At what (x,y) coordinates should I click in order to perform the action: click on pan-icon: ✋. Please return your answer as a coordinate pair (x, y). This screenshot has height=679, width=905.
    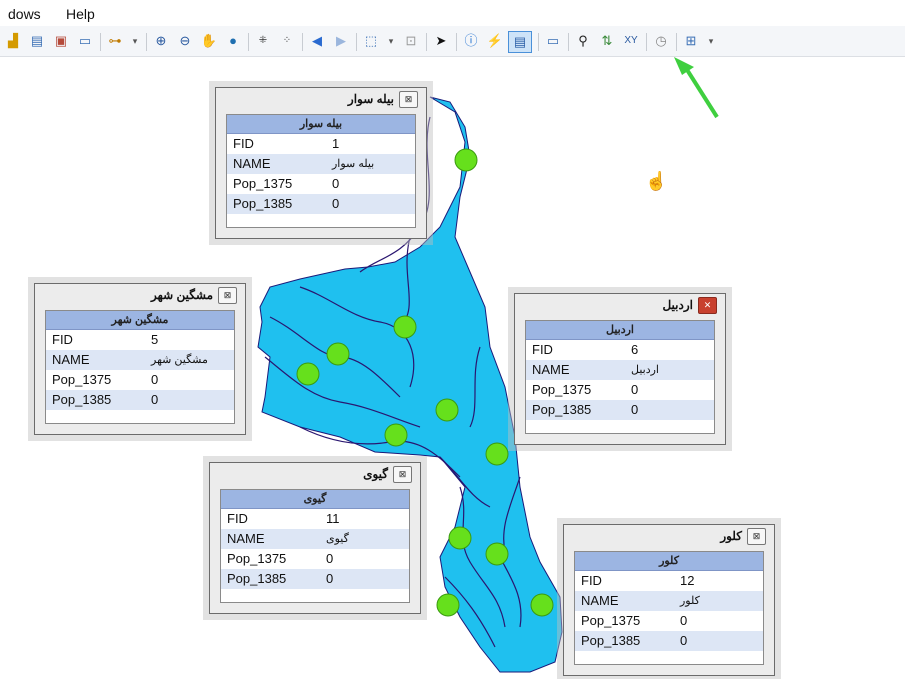
    Looking at the image, I should click on (209, 41).